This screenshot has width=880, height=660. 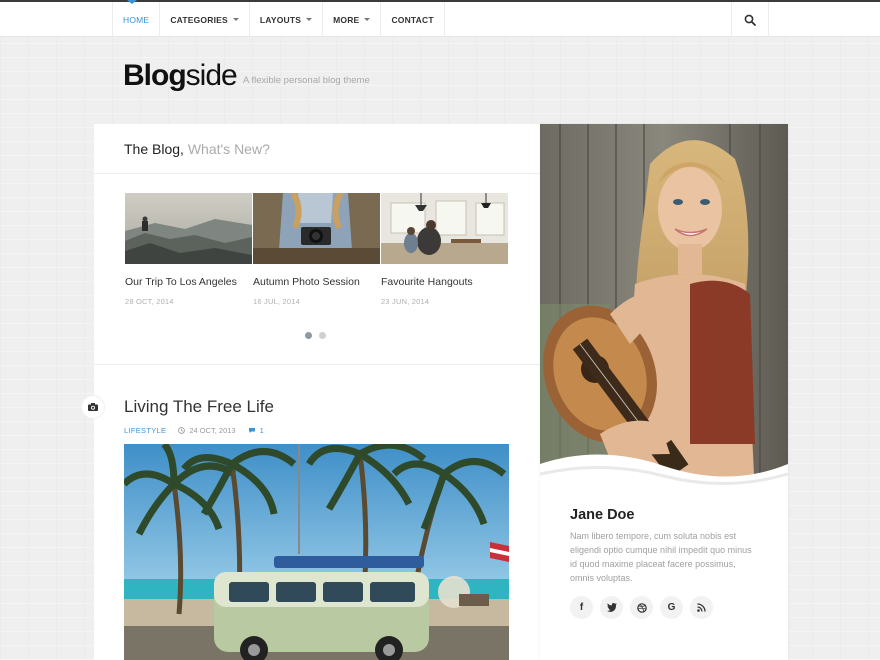 I want to click on slide-title: Our Trip To Los Angeles, so click(x=188, y=282).